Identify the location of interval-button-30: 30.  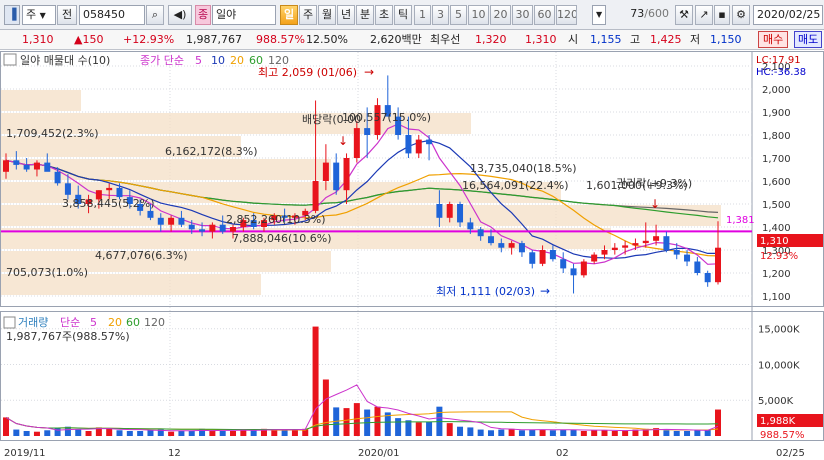
(522, 15).